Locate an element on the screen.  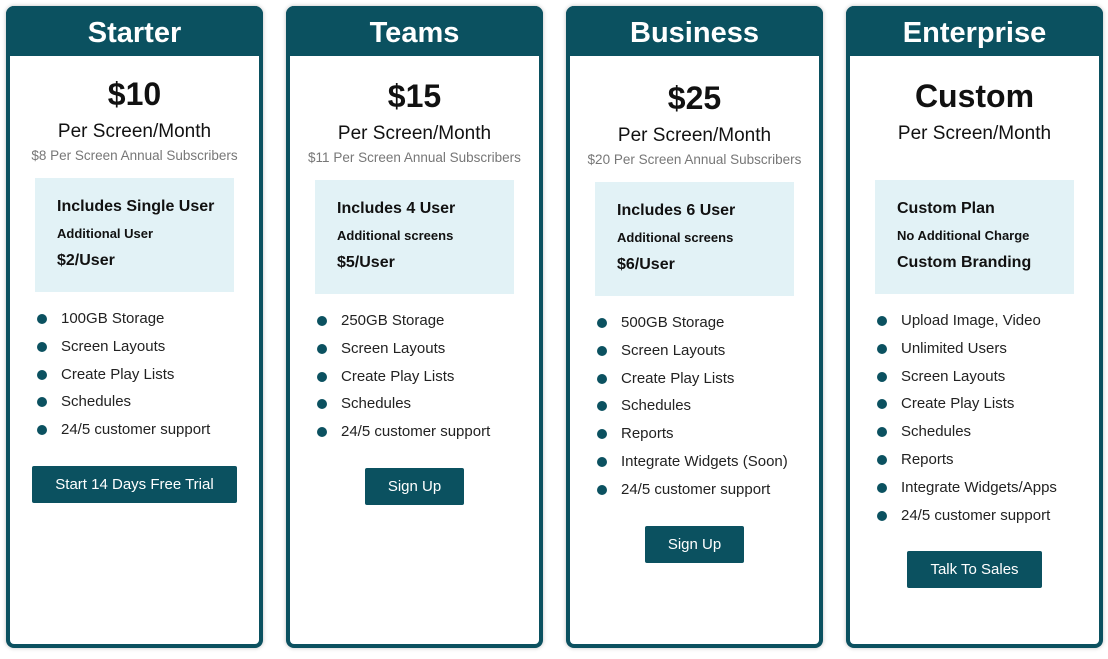
feature-item: Upload Image, Video is located at coordinates (988, 326).